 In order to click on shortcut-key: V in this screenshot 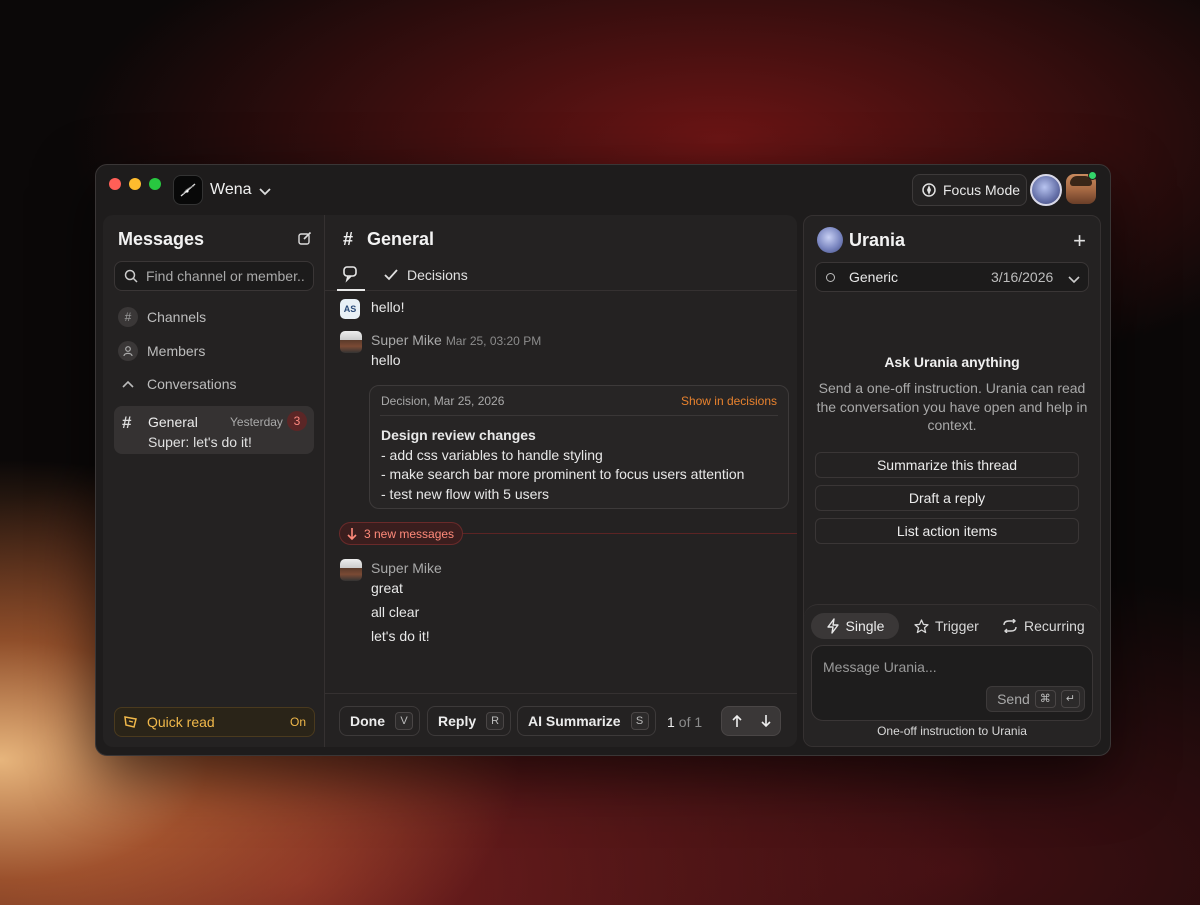, I will do `click(404, 721)`.